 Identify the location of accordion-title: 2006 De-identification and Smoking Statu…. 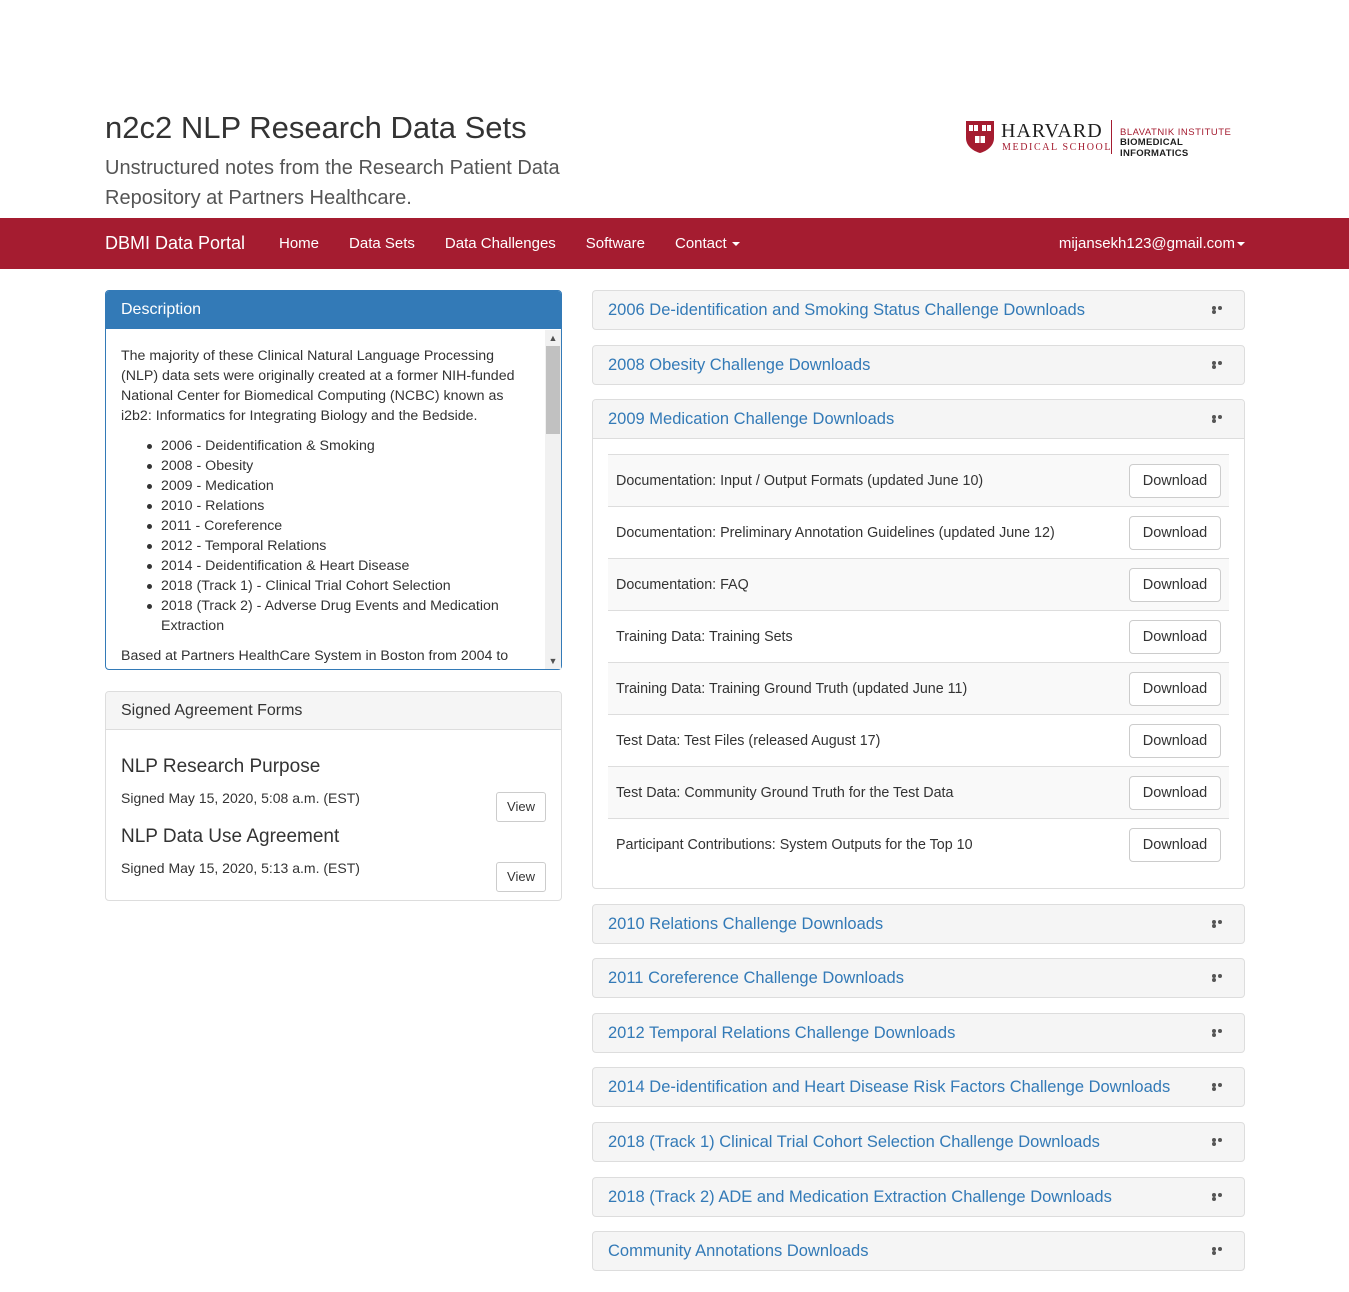
(846, 310).